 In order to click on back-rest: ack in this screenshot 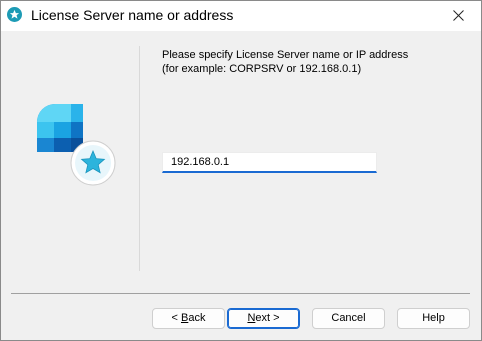, I will do `click(197, 318)`.